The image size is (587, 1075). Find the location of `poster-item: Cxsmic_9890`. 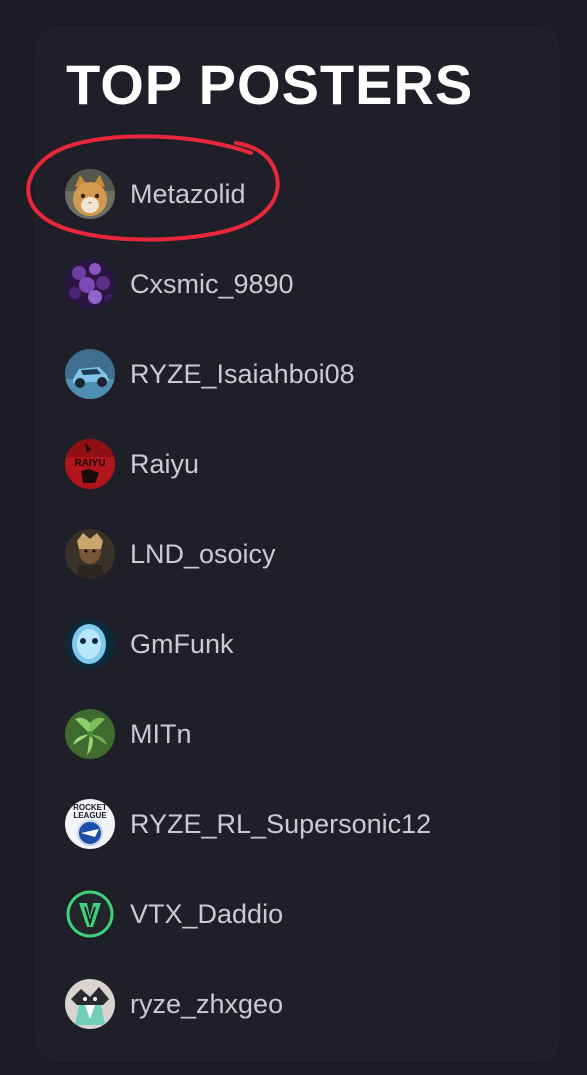

poster-item: Cxsmic_9890 is located at coordinates (297, 284).